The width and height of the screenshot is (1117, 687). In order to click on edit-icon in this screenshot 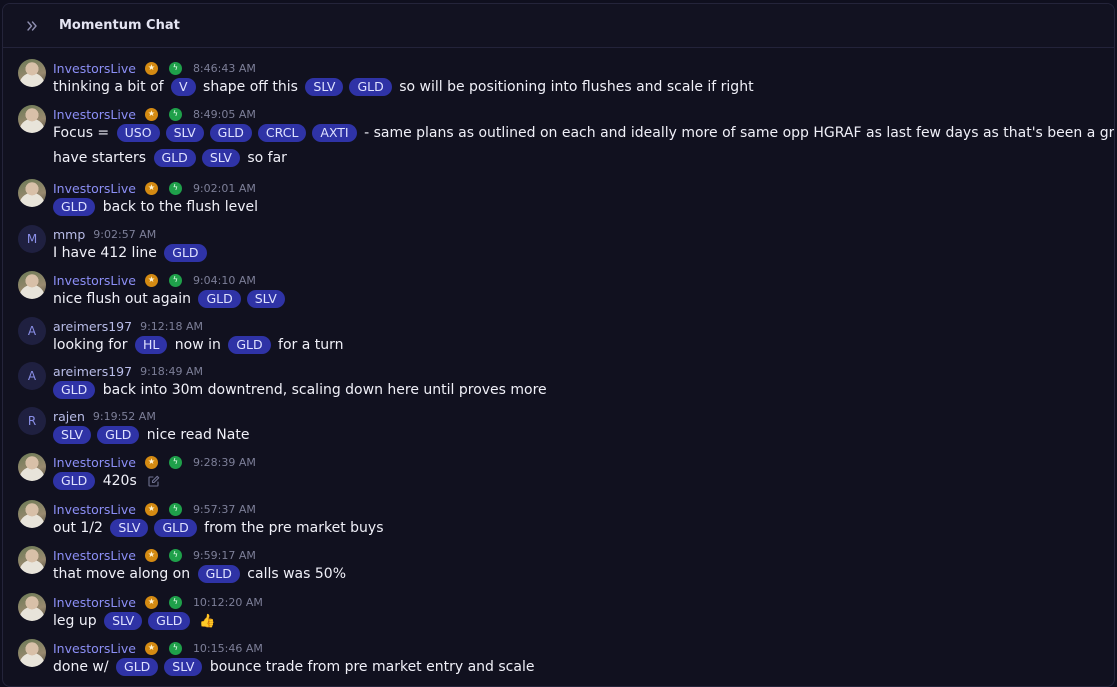, I will do `click(154, 481)`.